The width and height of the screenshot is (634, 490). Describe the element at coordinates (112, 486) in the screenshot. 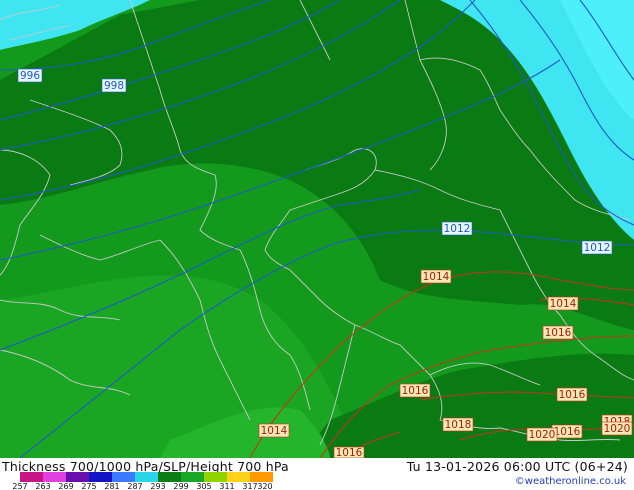

I see `scale-tick-label: 281` at that location.